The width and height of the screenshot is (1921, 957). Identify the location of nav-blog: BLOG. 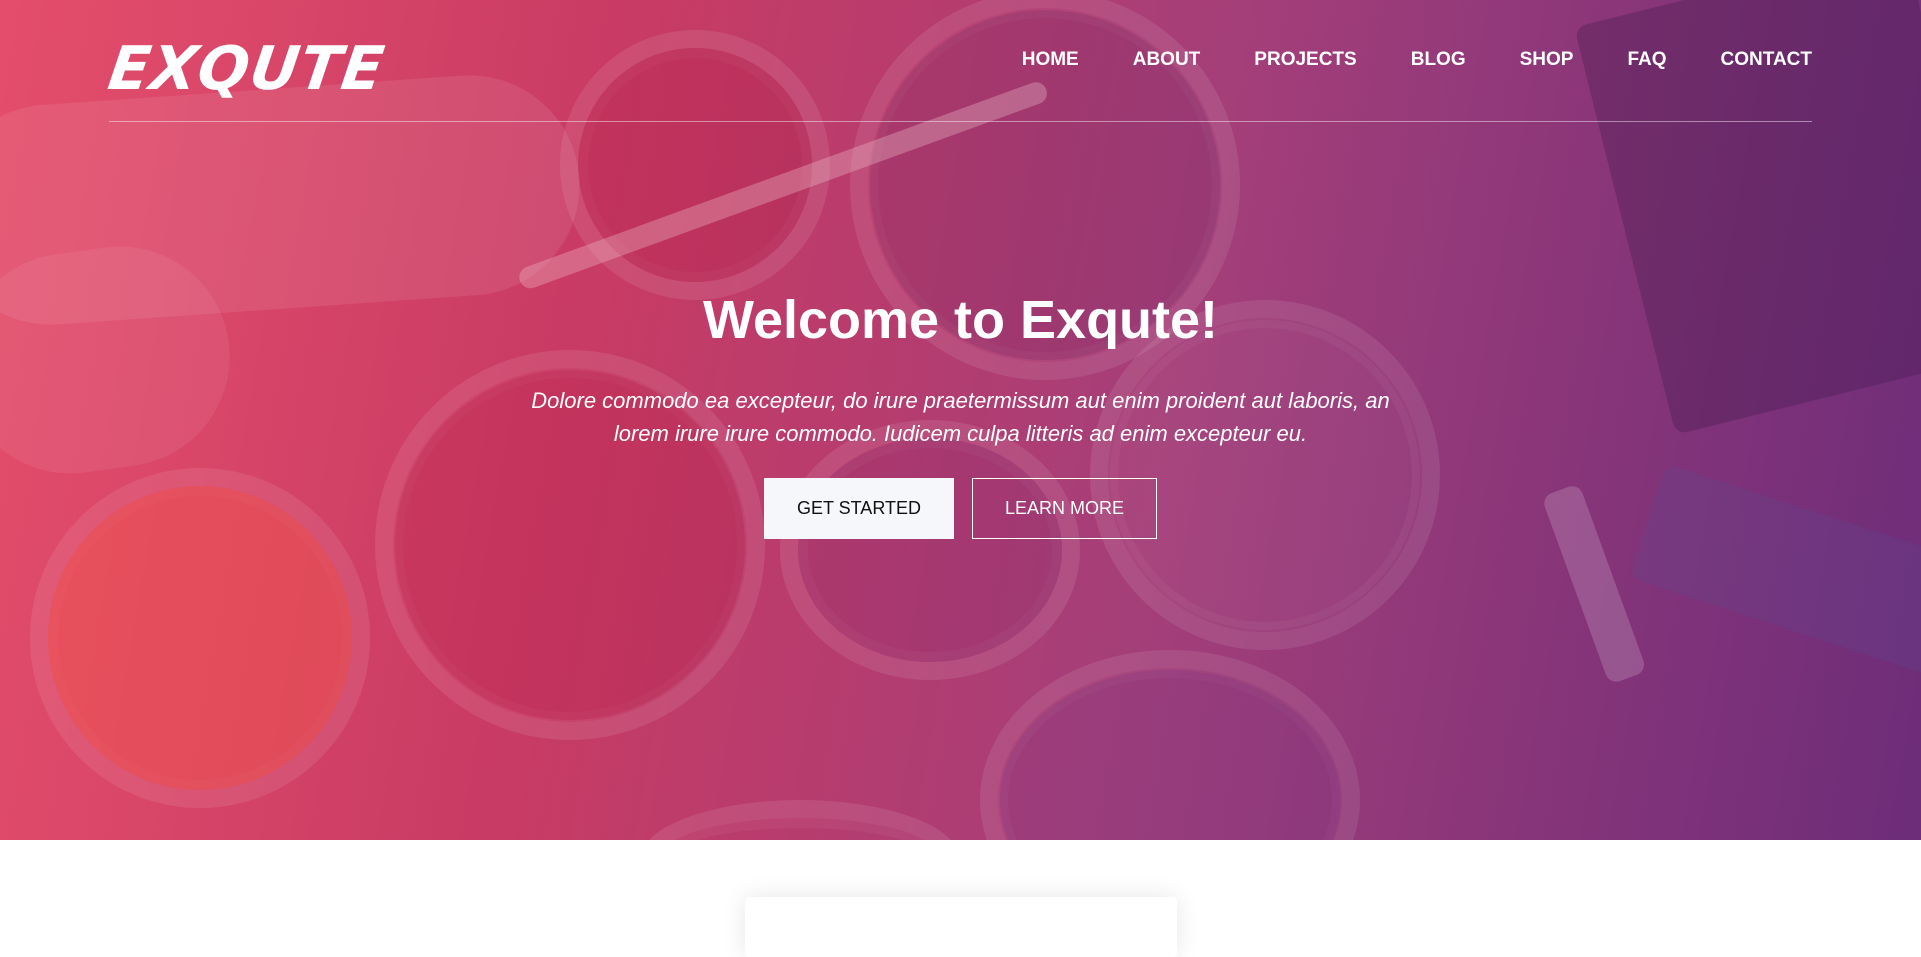
(1438, 60).